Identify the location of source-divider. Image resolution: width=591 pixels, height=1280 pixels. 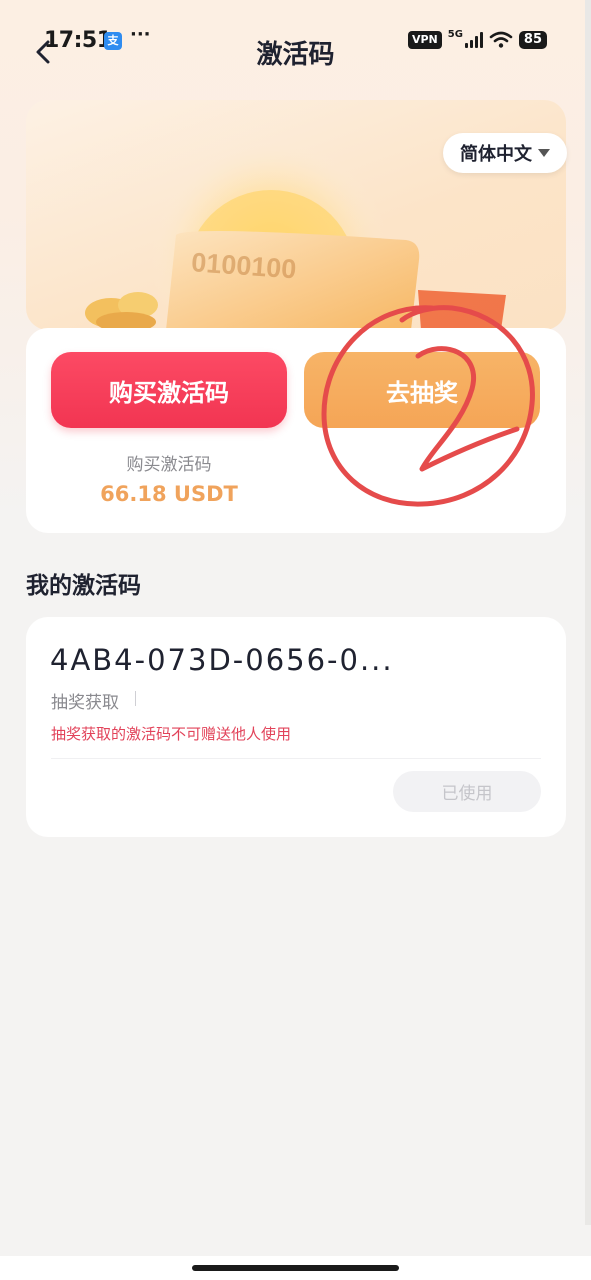
(135, 698).